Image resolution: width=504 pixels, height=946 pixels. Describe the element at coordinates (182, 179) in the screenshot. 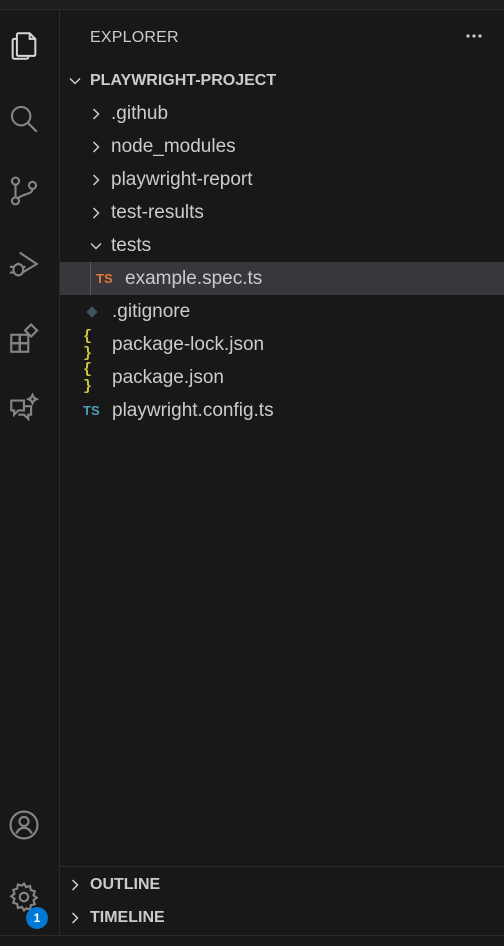

I see `tree-item-label: playwright-report` at that location.